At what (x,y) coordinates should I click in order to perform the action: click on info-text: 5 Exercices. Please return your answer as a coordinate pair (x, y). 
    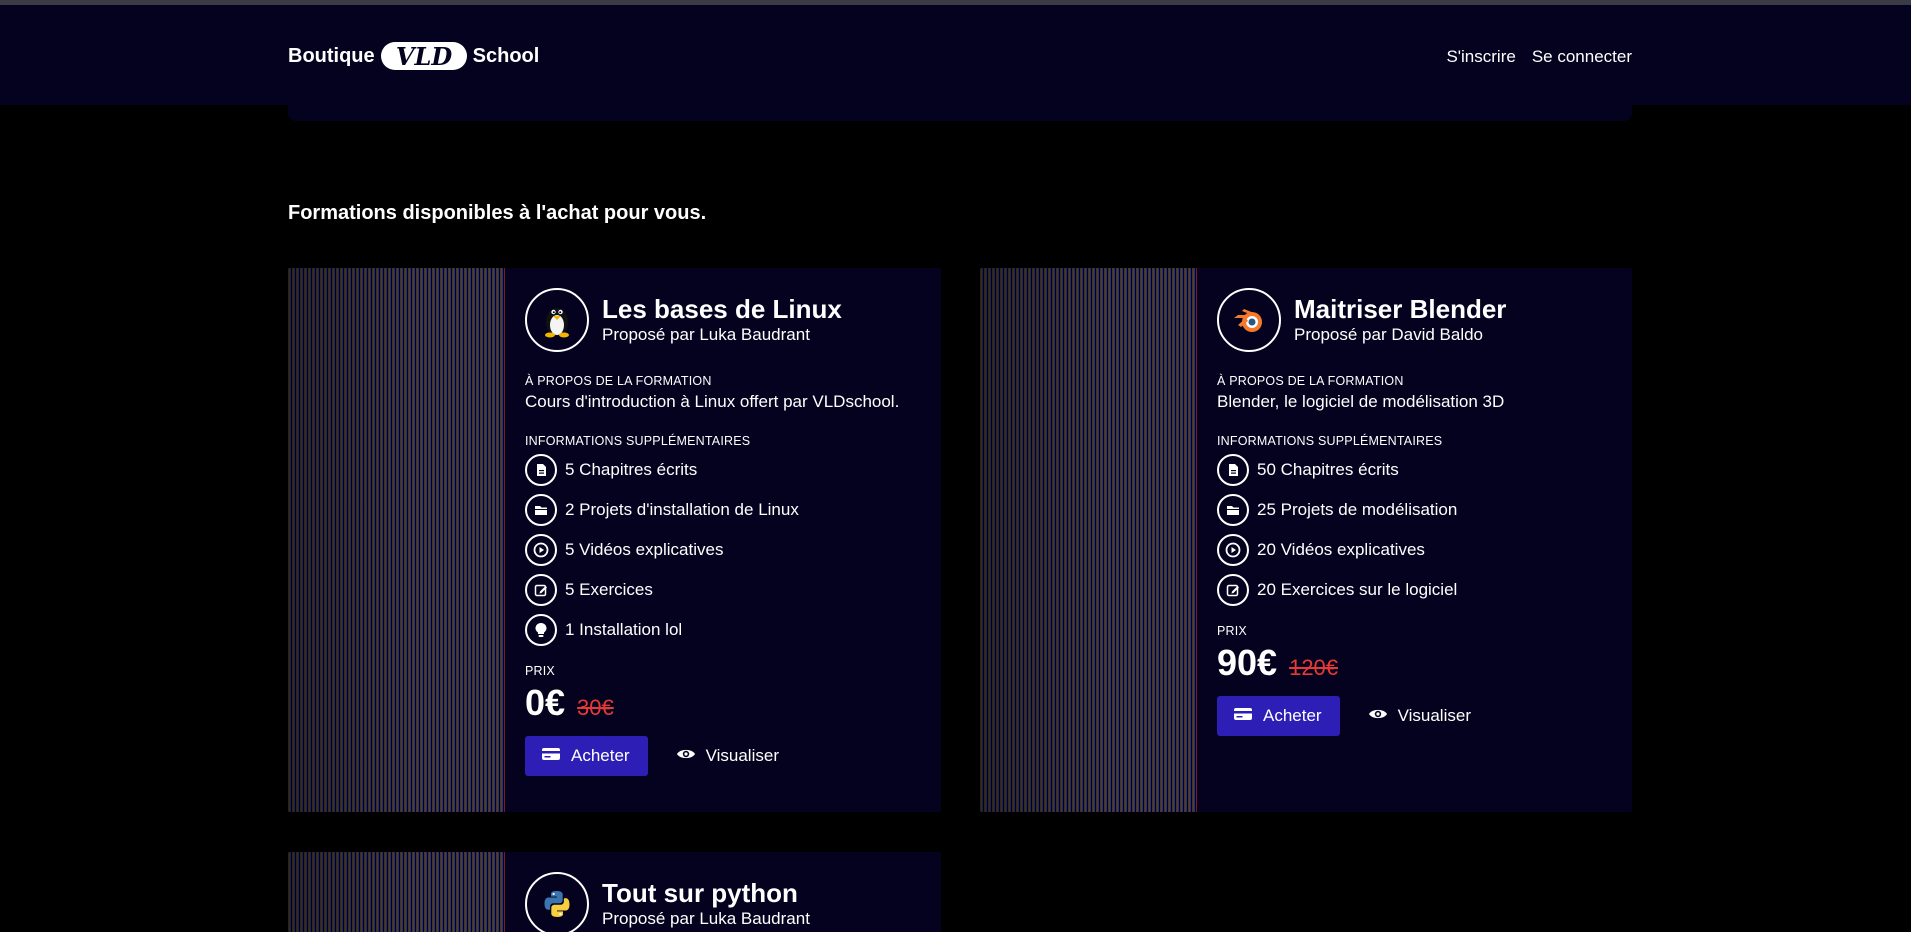
    Looking at the image, I should click on (609, 589).